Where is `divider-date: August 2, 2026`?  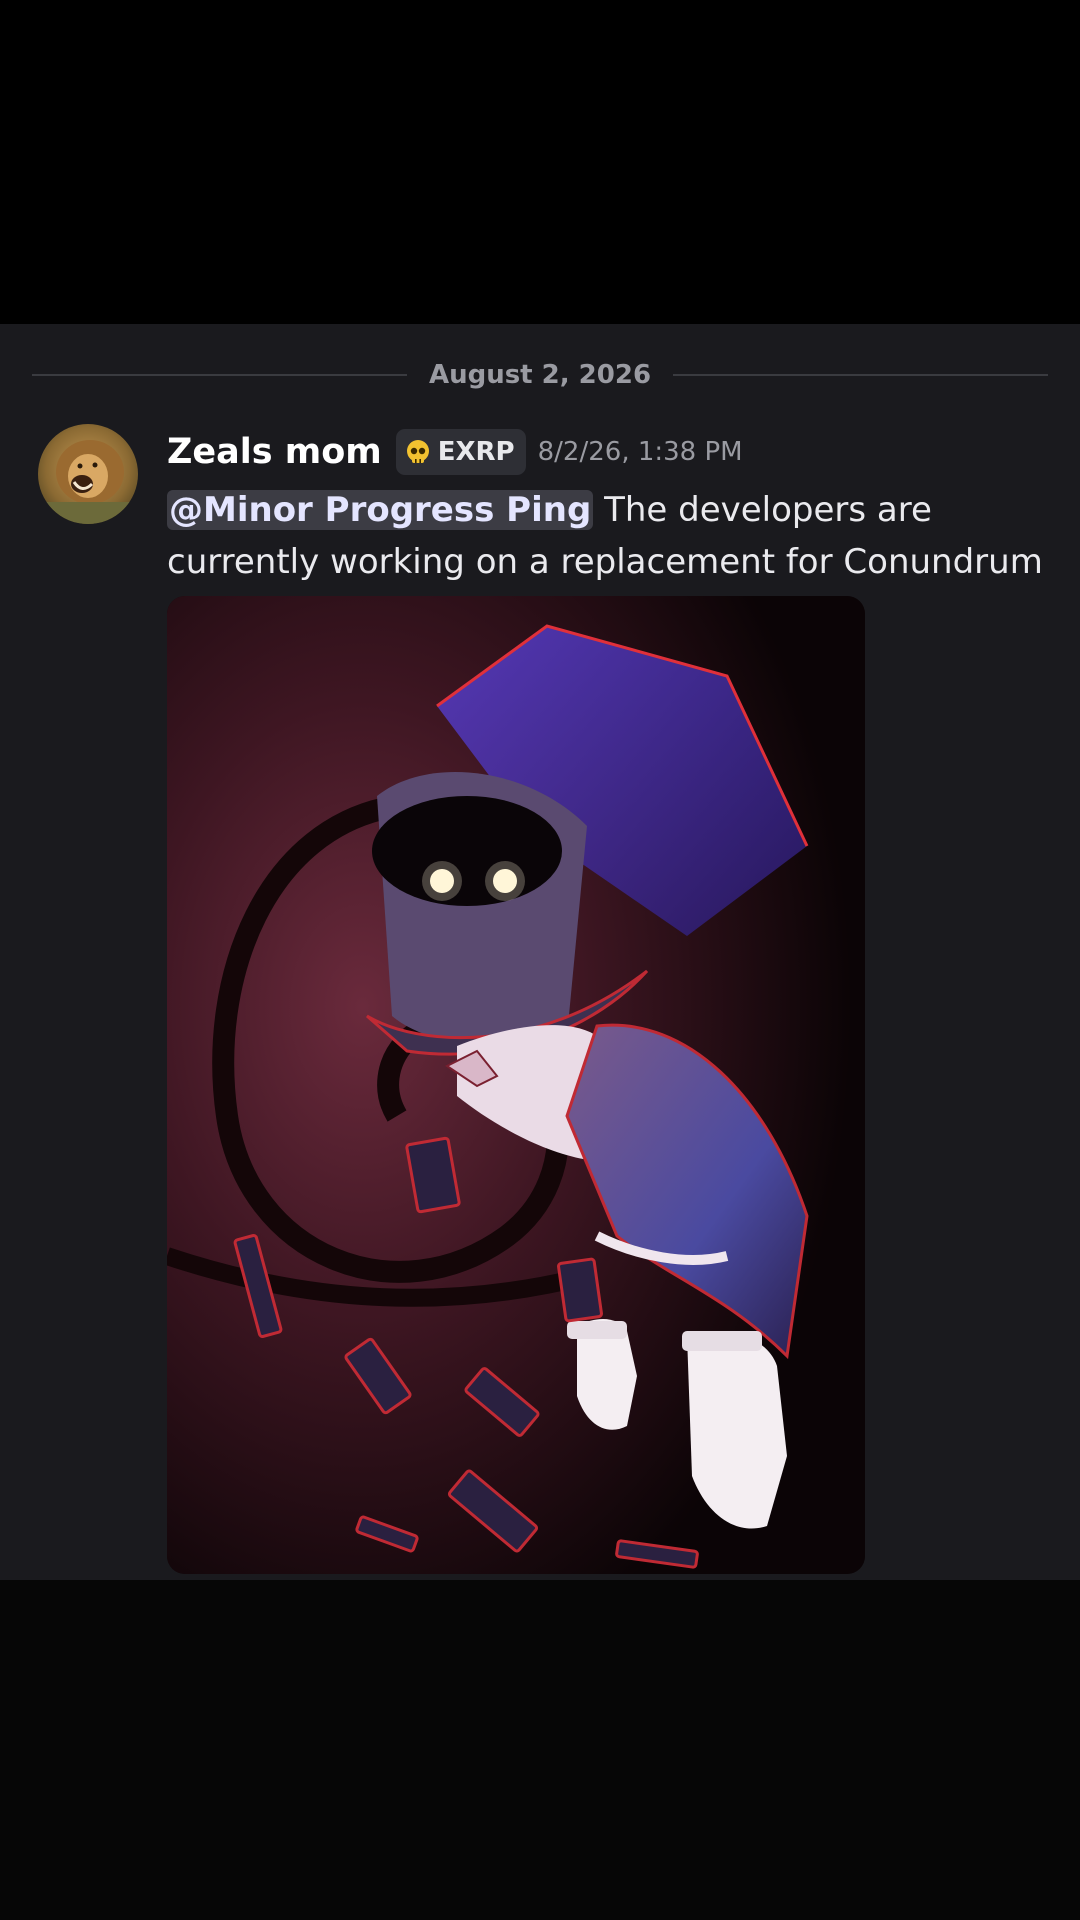 divider-date: August 2, 2026 is located at coordinates (540, 375).